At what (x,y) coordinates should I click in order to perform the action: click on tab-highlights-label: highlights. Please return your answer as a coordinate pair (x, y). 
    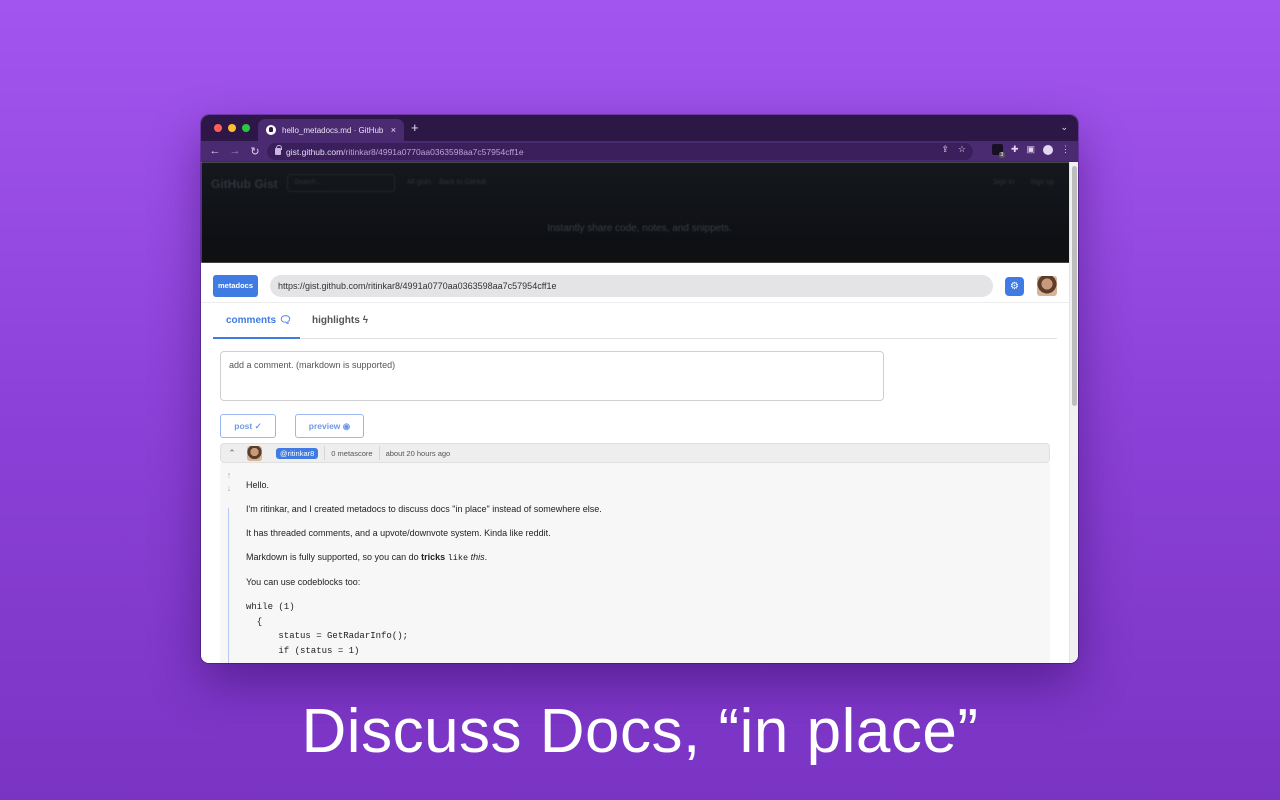
    Looking at the image, I should click on (336, 320).